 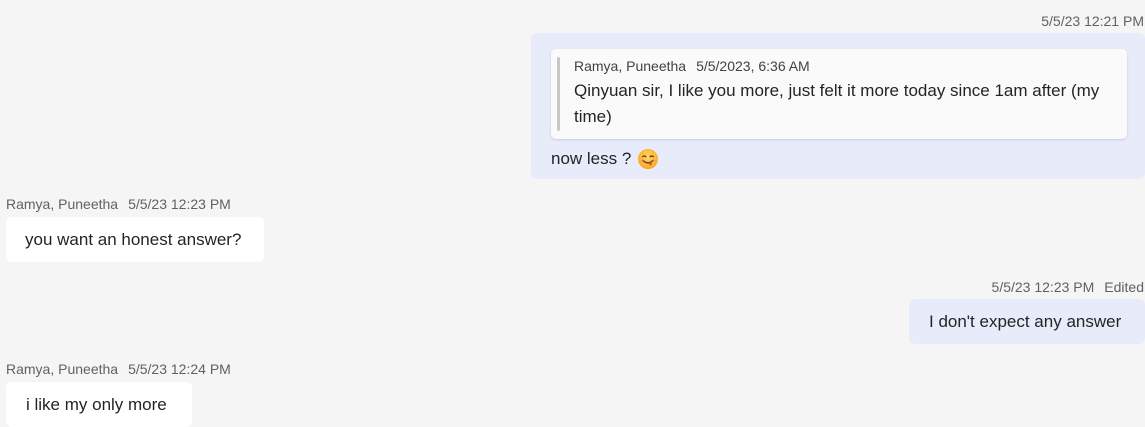 I want to click on message-text-row: now less ?, so click(x=839, y=159).